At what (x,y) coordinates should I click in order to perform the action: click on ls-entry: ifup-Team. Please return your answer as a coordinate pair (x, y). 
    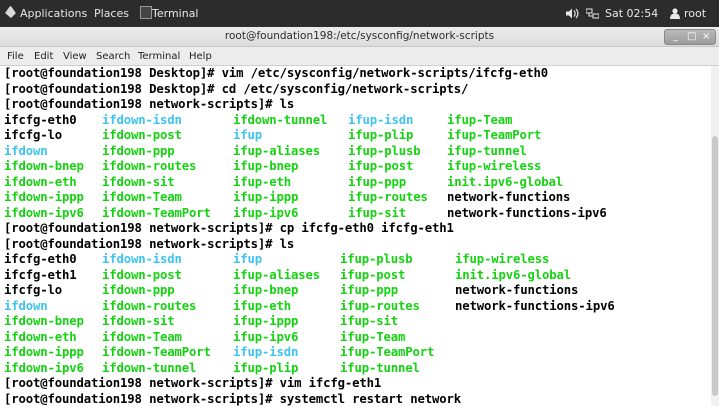
    Looking at the image, I should click on (479, 121).